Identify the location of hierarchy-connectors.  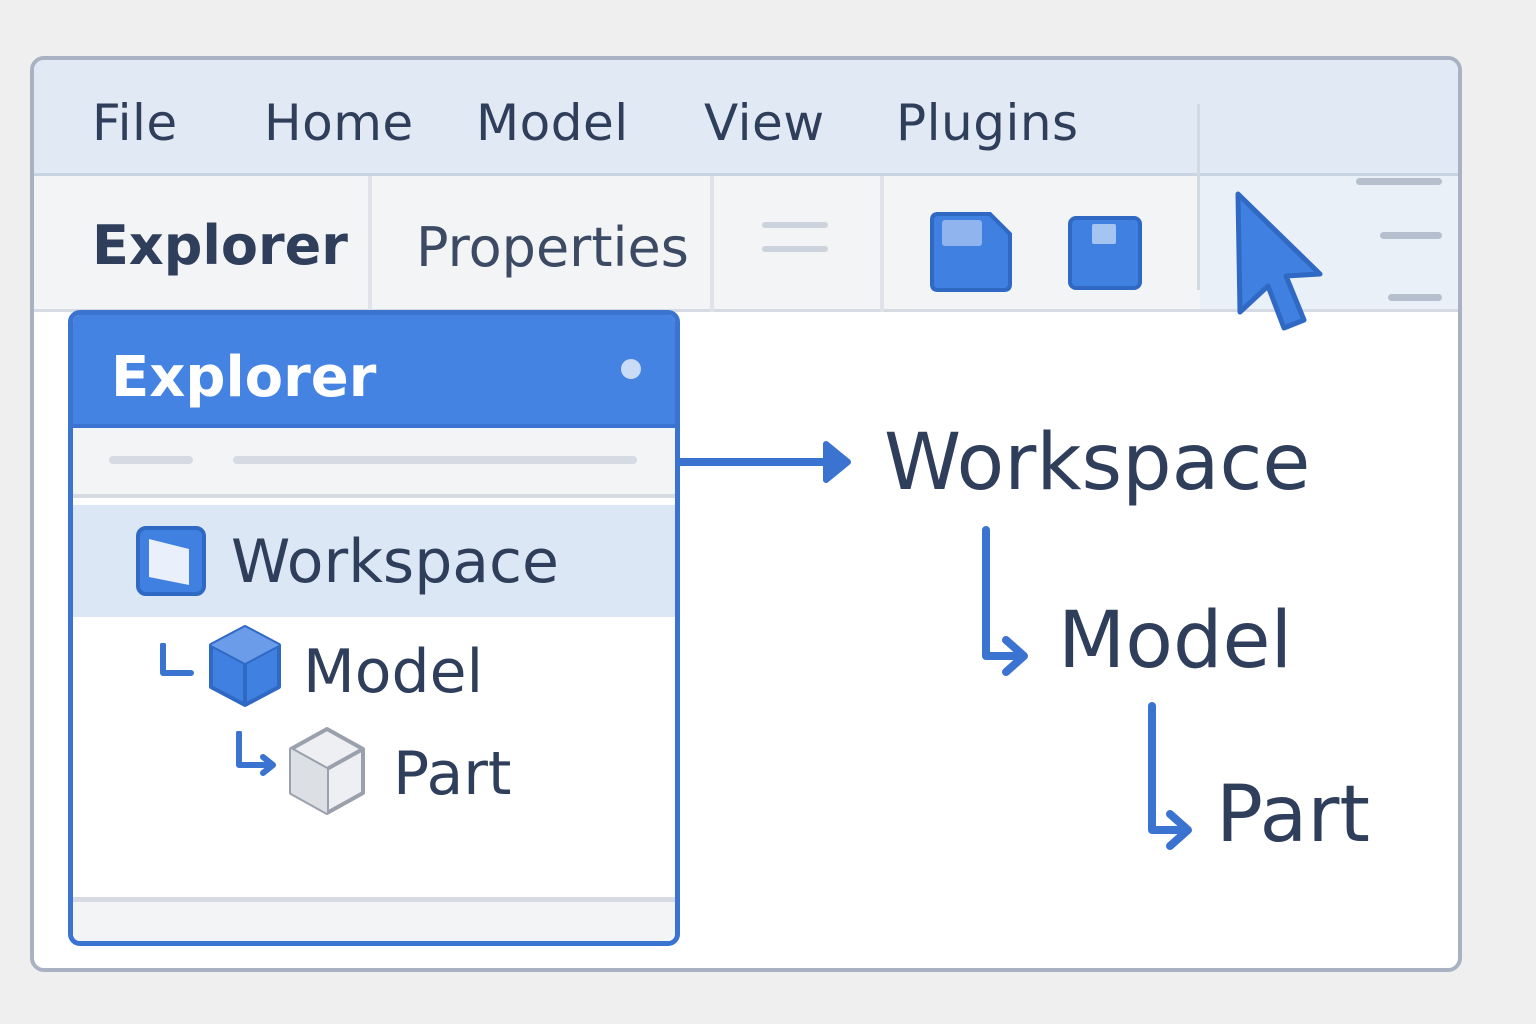
(934, 645).